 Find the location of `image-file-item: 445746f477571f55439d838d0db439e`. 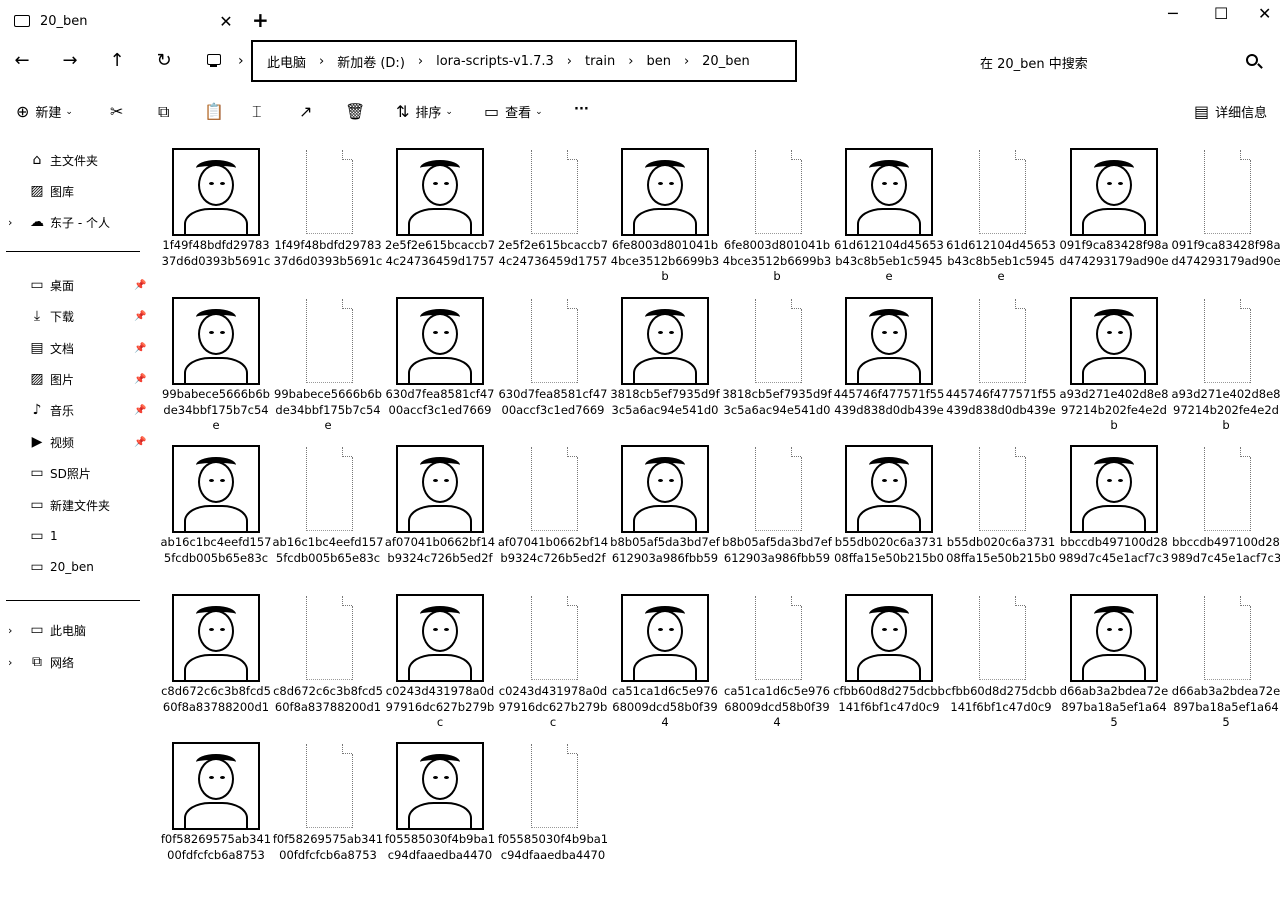

image-file-item: 445746f477571f55439d838d0db439e is located at coordinates (889, 367).